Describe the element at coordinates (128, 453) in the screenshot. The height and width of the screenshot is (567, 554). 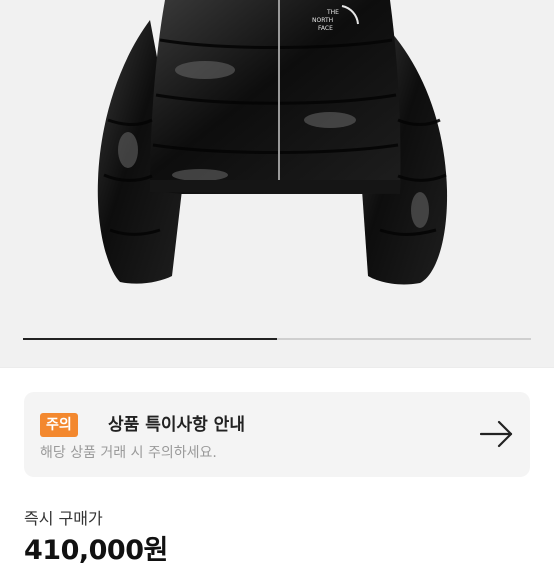
I see `notice-description: 해당 상품 거래 시 주의하세요.` at that location.